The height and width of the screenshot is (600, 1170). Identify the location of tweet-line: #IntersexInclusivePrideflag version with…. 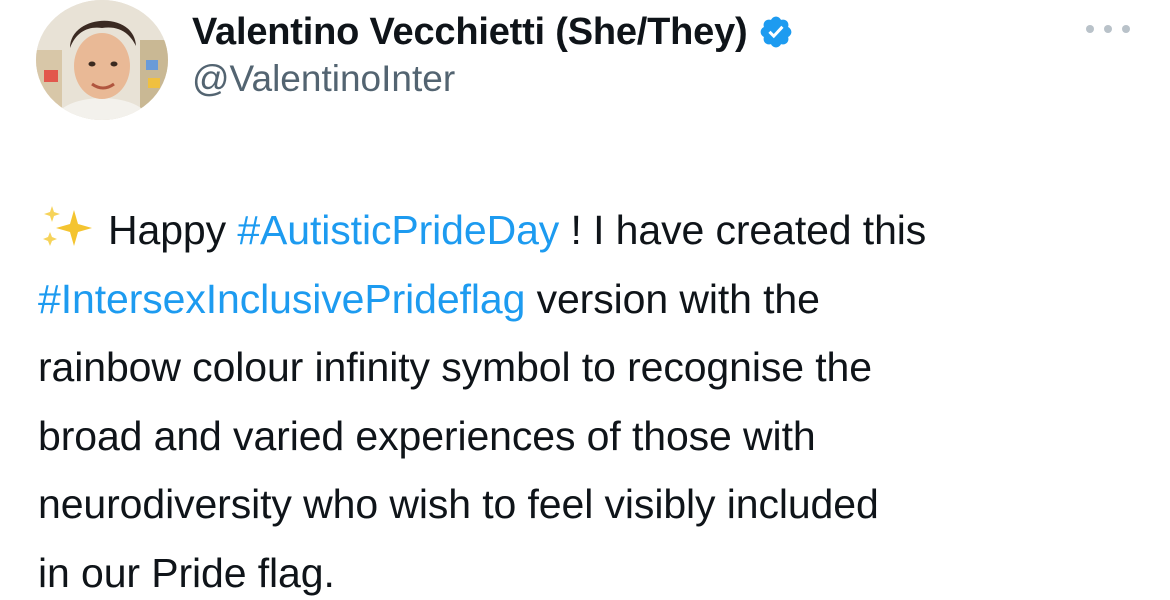
(593, 299).